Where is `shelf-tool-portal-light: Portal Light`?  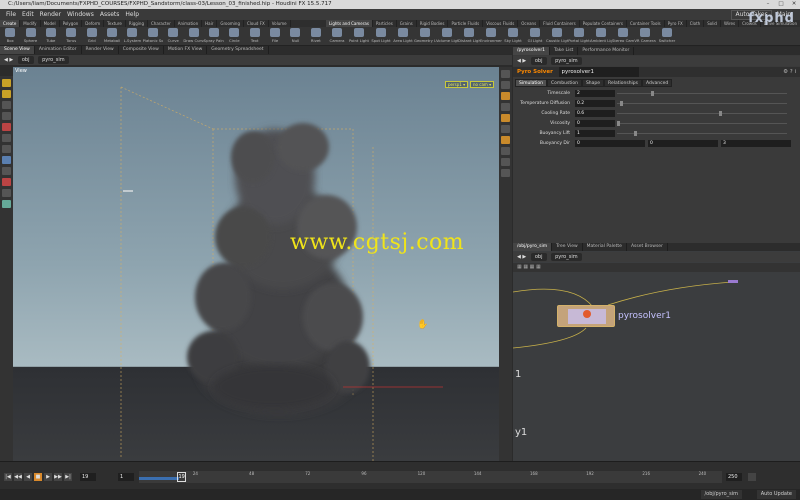
shelf-tool-portal-light: Portal Light is located at coordinates (579, 36).